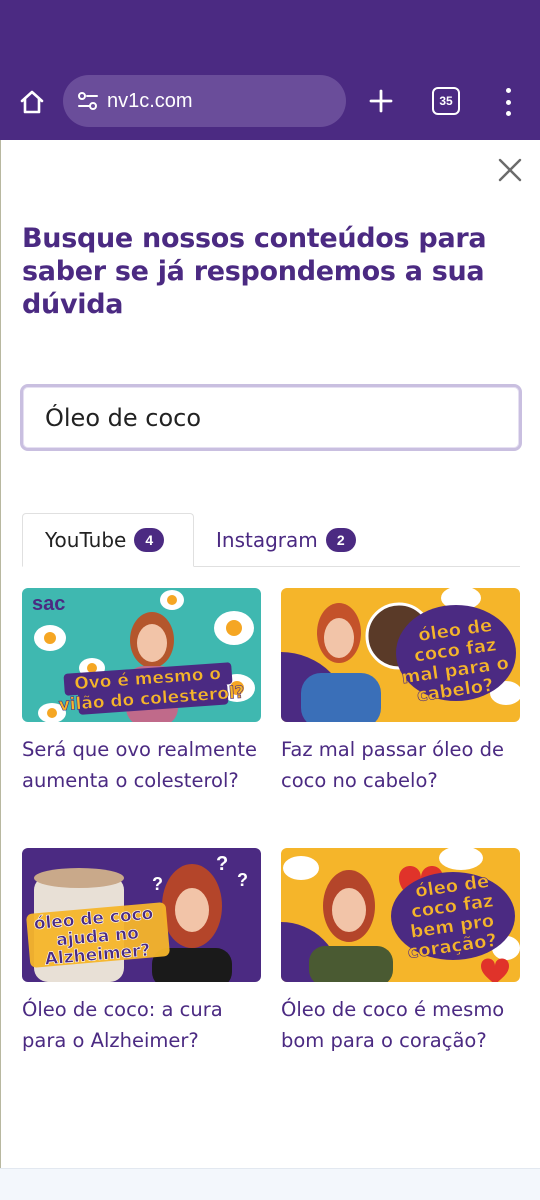 The width and height of the screenshot is (540, 1200). I want to click on video-thumbnail: ? ? ? óleo de coco ajuda no Alzheimer?, so click(141, 915).